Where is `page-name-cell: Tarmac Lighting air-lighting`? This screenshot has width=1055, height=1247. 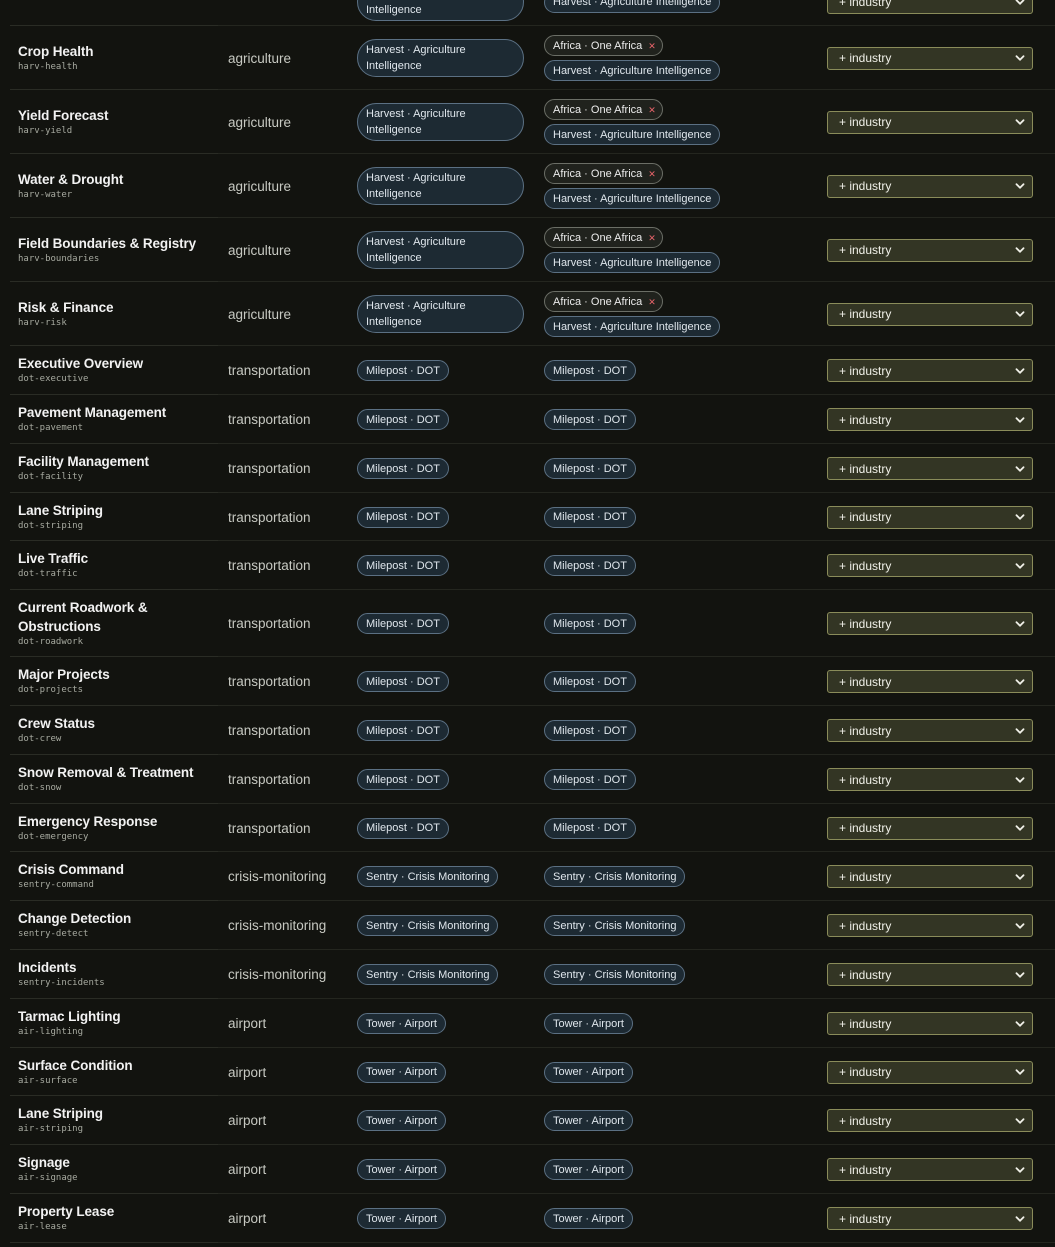 page-name-cell: Tarmac Lighting air-lighting is located at coordinates (114, 1023).